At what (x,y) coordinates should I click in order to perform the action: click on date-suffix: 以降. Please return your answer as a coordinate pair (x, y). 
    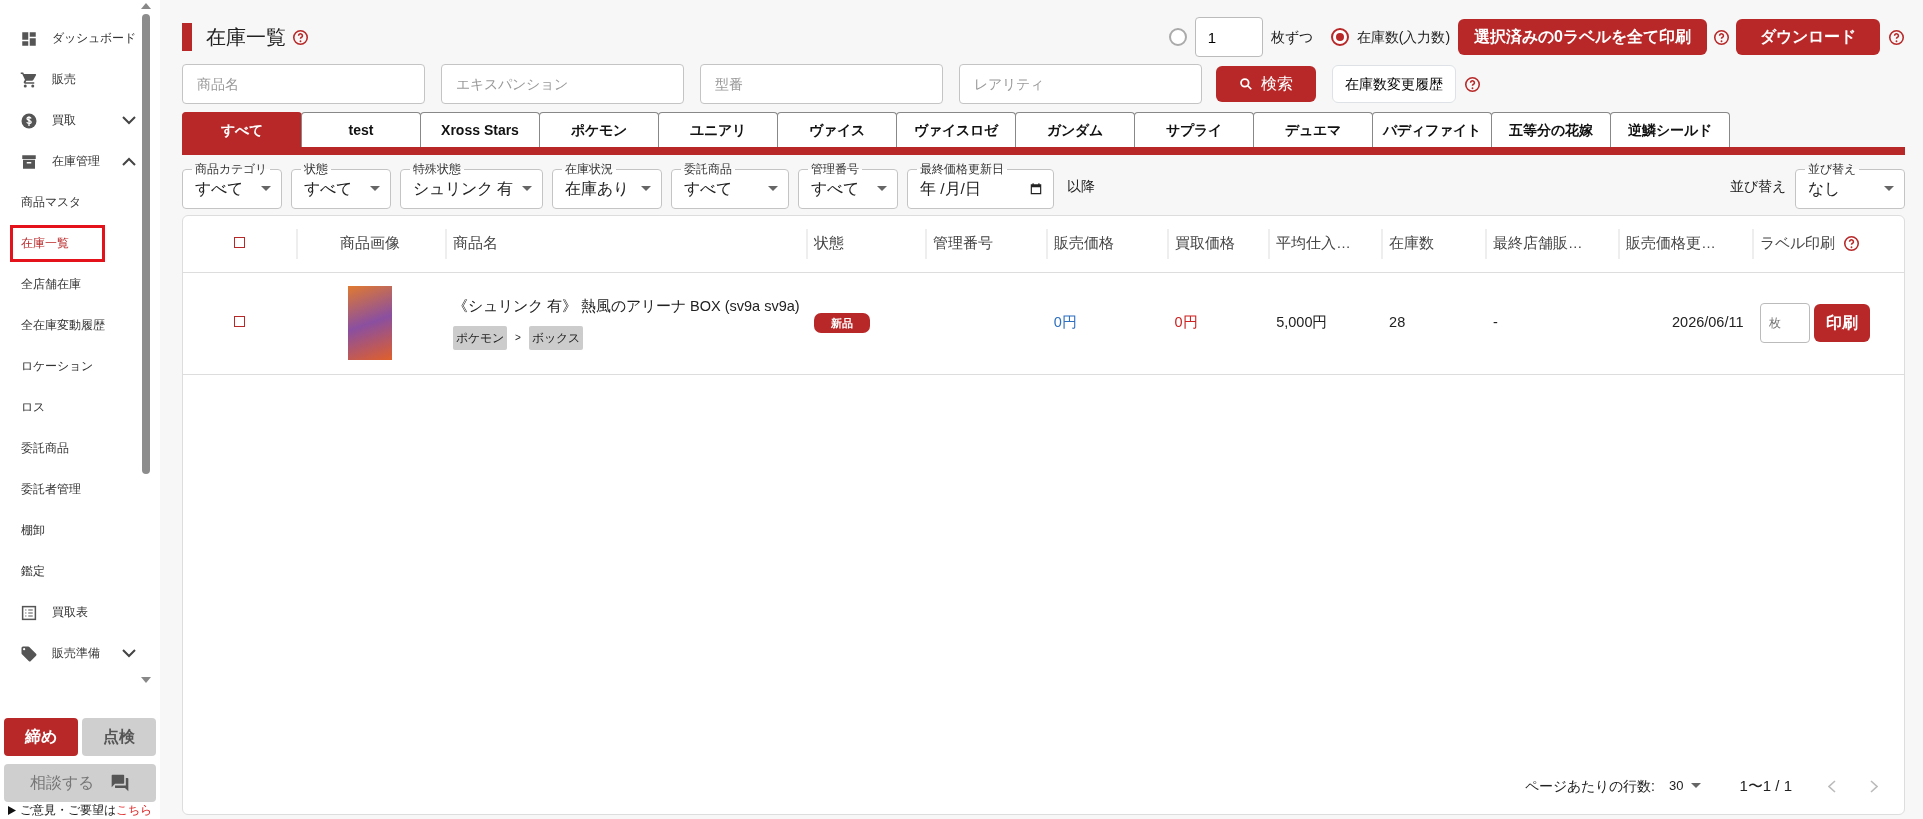
    Looking at the image, I should click on (1081, 186).